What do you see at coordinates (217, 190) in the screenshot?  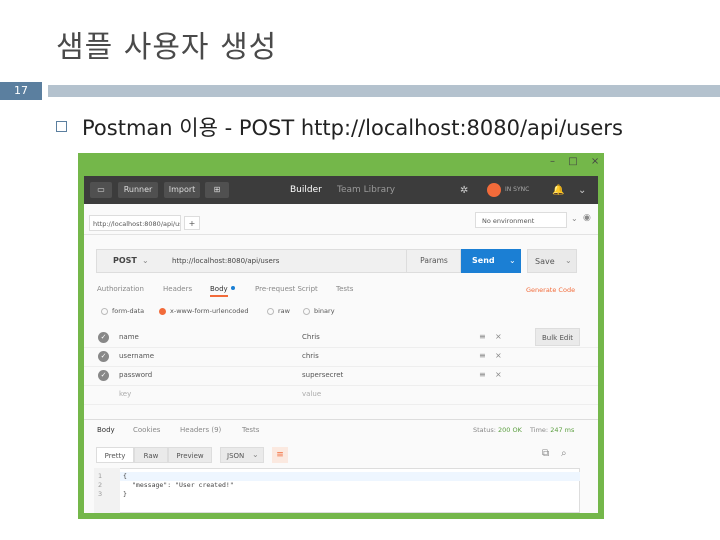 I see `new-window-icon: ⊞` at bounding box center [217, 190].